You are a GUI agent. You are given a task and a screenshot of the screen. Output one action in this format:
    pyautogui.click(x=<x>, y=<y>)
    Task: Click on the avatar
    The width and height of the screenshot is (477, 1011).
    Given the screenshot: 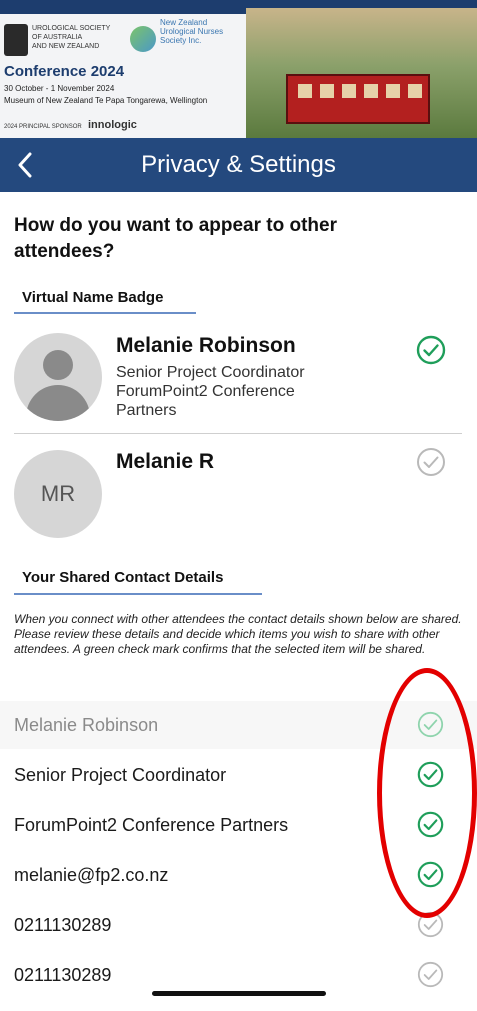 What is the action you would take?
    pyautogui.click(x=58, y=377)
    